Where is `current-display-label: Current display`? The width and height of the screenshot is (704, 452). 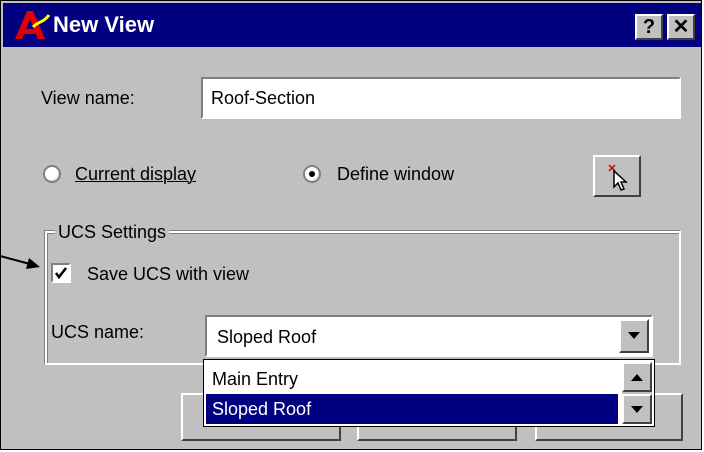
current-display-label: Current display is located at coordinates (136, 174).